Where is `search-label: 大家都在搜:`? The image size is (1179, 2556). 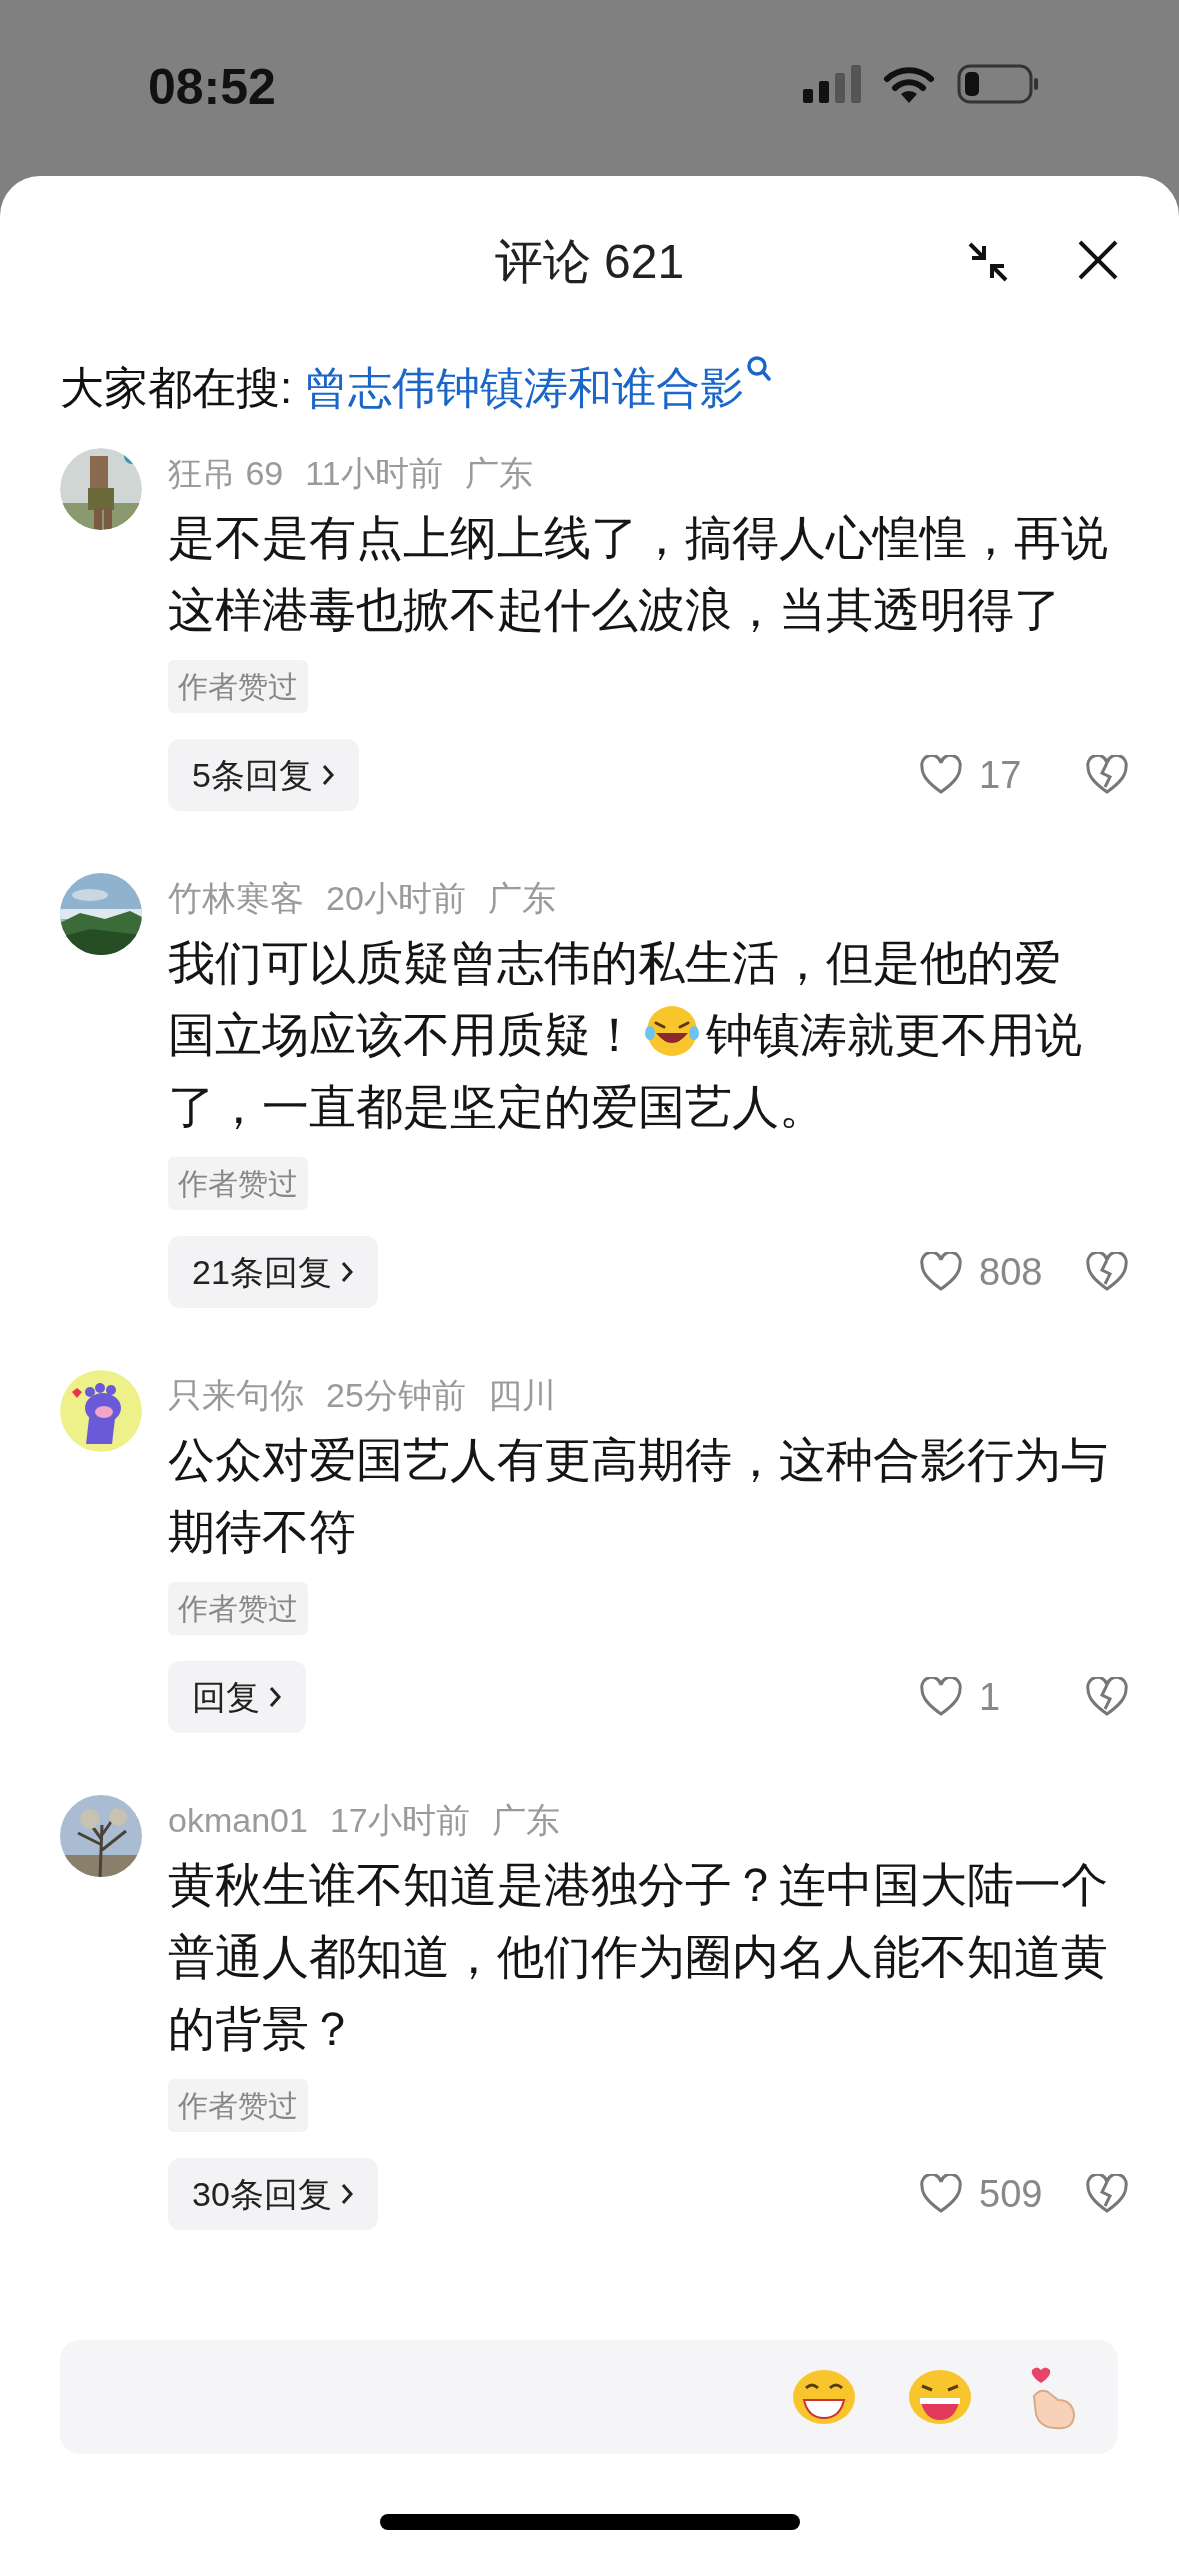
search-label: 大家都在搜: is located at coordinates (176, 388).